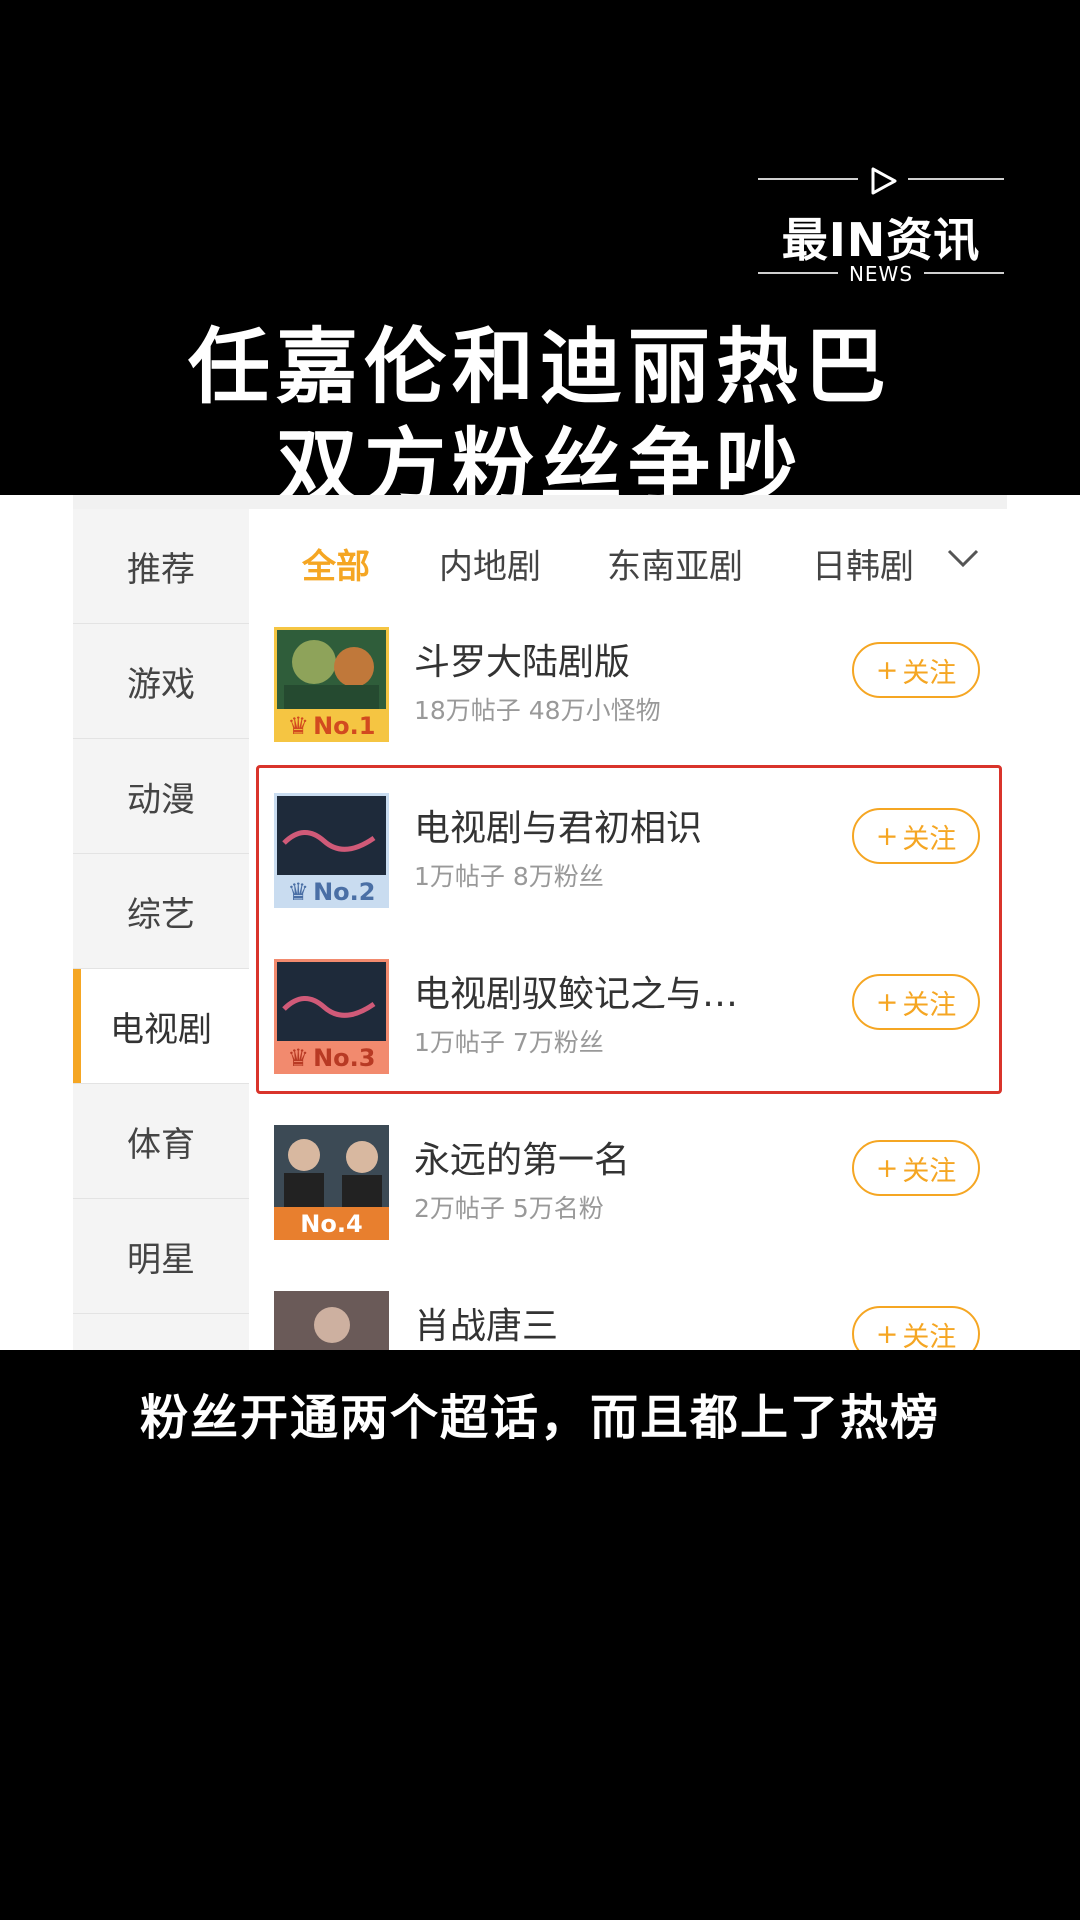  Describe the element at coordinates (336, 563) in the screenshot. I see `tab-all: 全部` at that location.